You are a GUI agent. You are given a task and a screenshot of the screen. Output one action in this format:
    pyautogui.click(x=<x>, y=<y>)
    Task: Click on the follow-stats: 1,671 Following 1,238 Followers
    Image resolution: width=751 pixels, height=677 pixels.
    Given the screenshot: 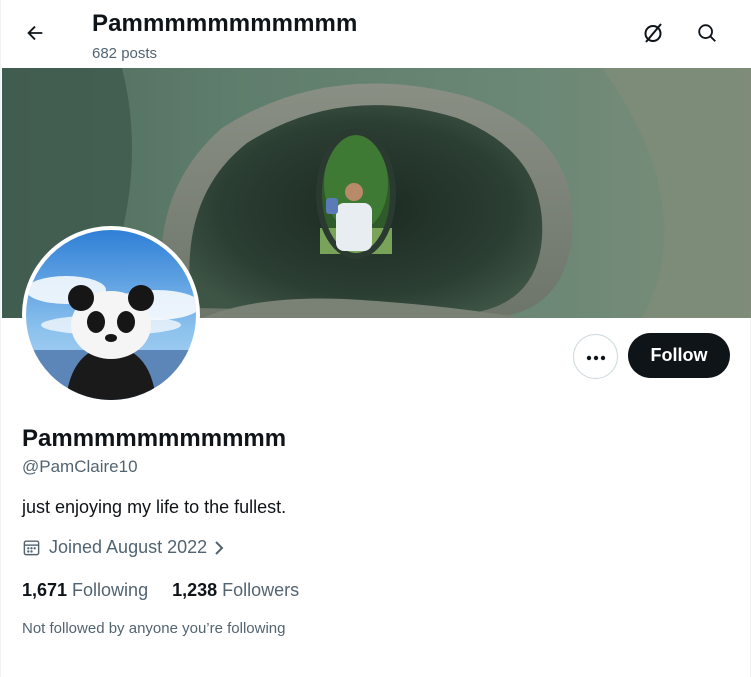 What is the action you would take?
    pyautogui.click(x=160, y=590)
    